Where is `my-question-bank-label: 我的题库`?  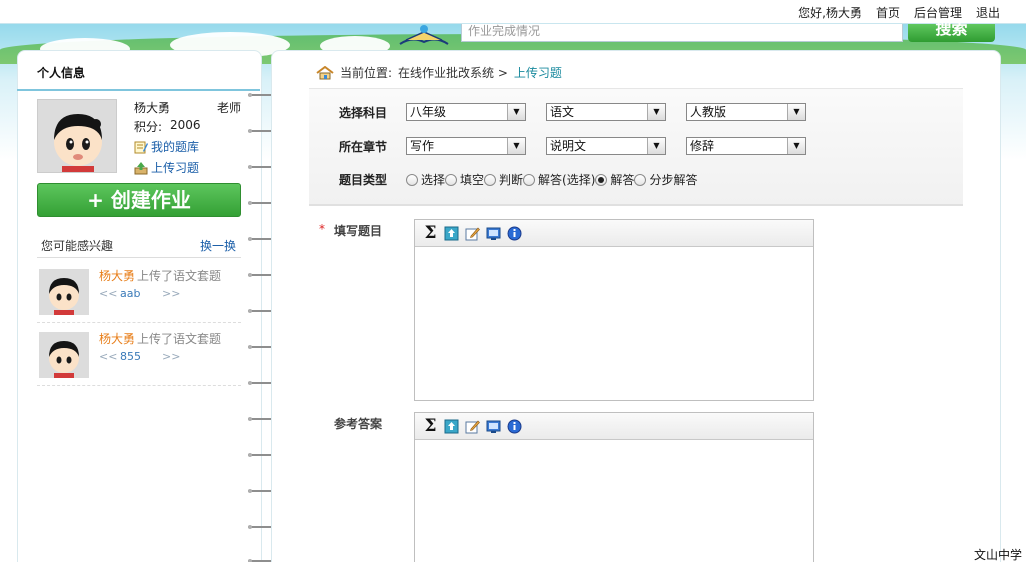
my-question-bank-label: 我的题库 is located at coordinates (175, 147).